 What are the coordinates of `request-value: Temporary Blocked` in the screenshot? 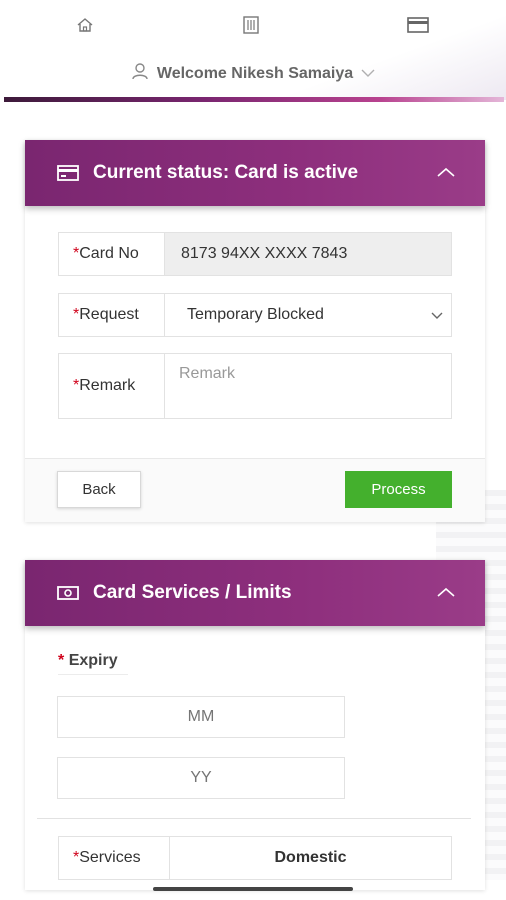 It's located at (255, 314).